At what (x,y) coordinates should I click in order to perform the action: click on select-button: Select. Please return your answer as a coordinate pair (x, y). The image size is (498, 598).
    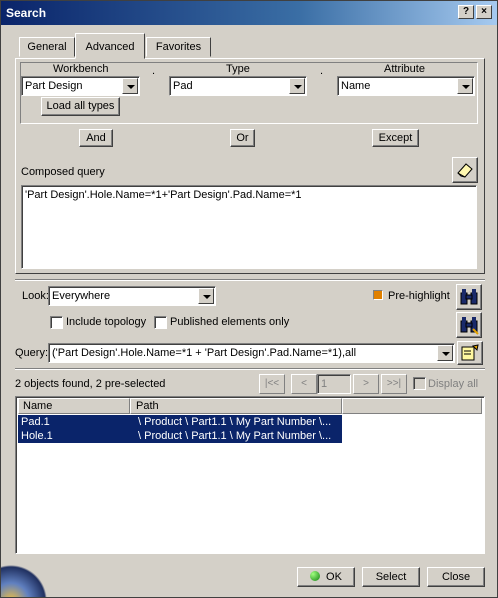
    Looking at the image, I should click on (391, 577).